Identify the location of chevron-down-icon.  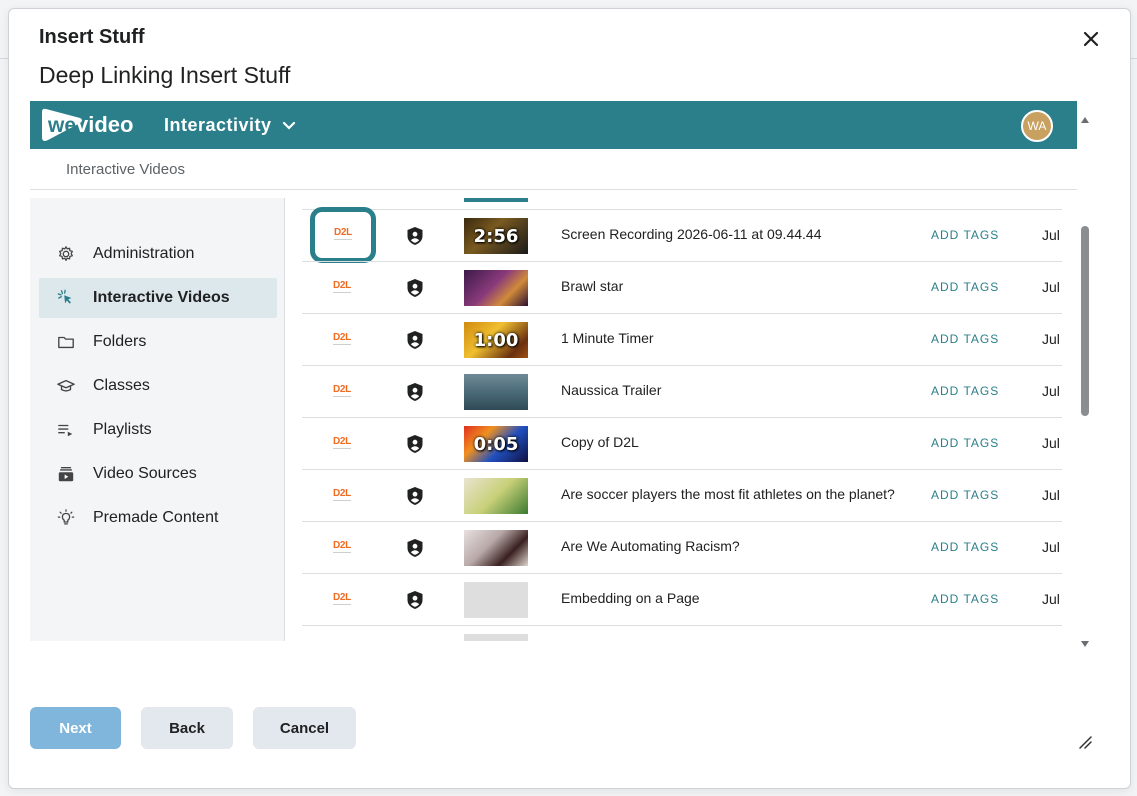
(288, 125).